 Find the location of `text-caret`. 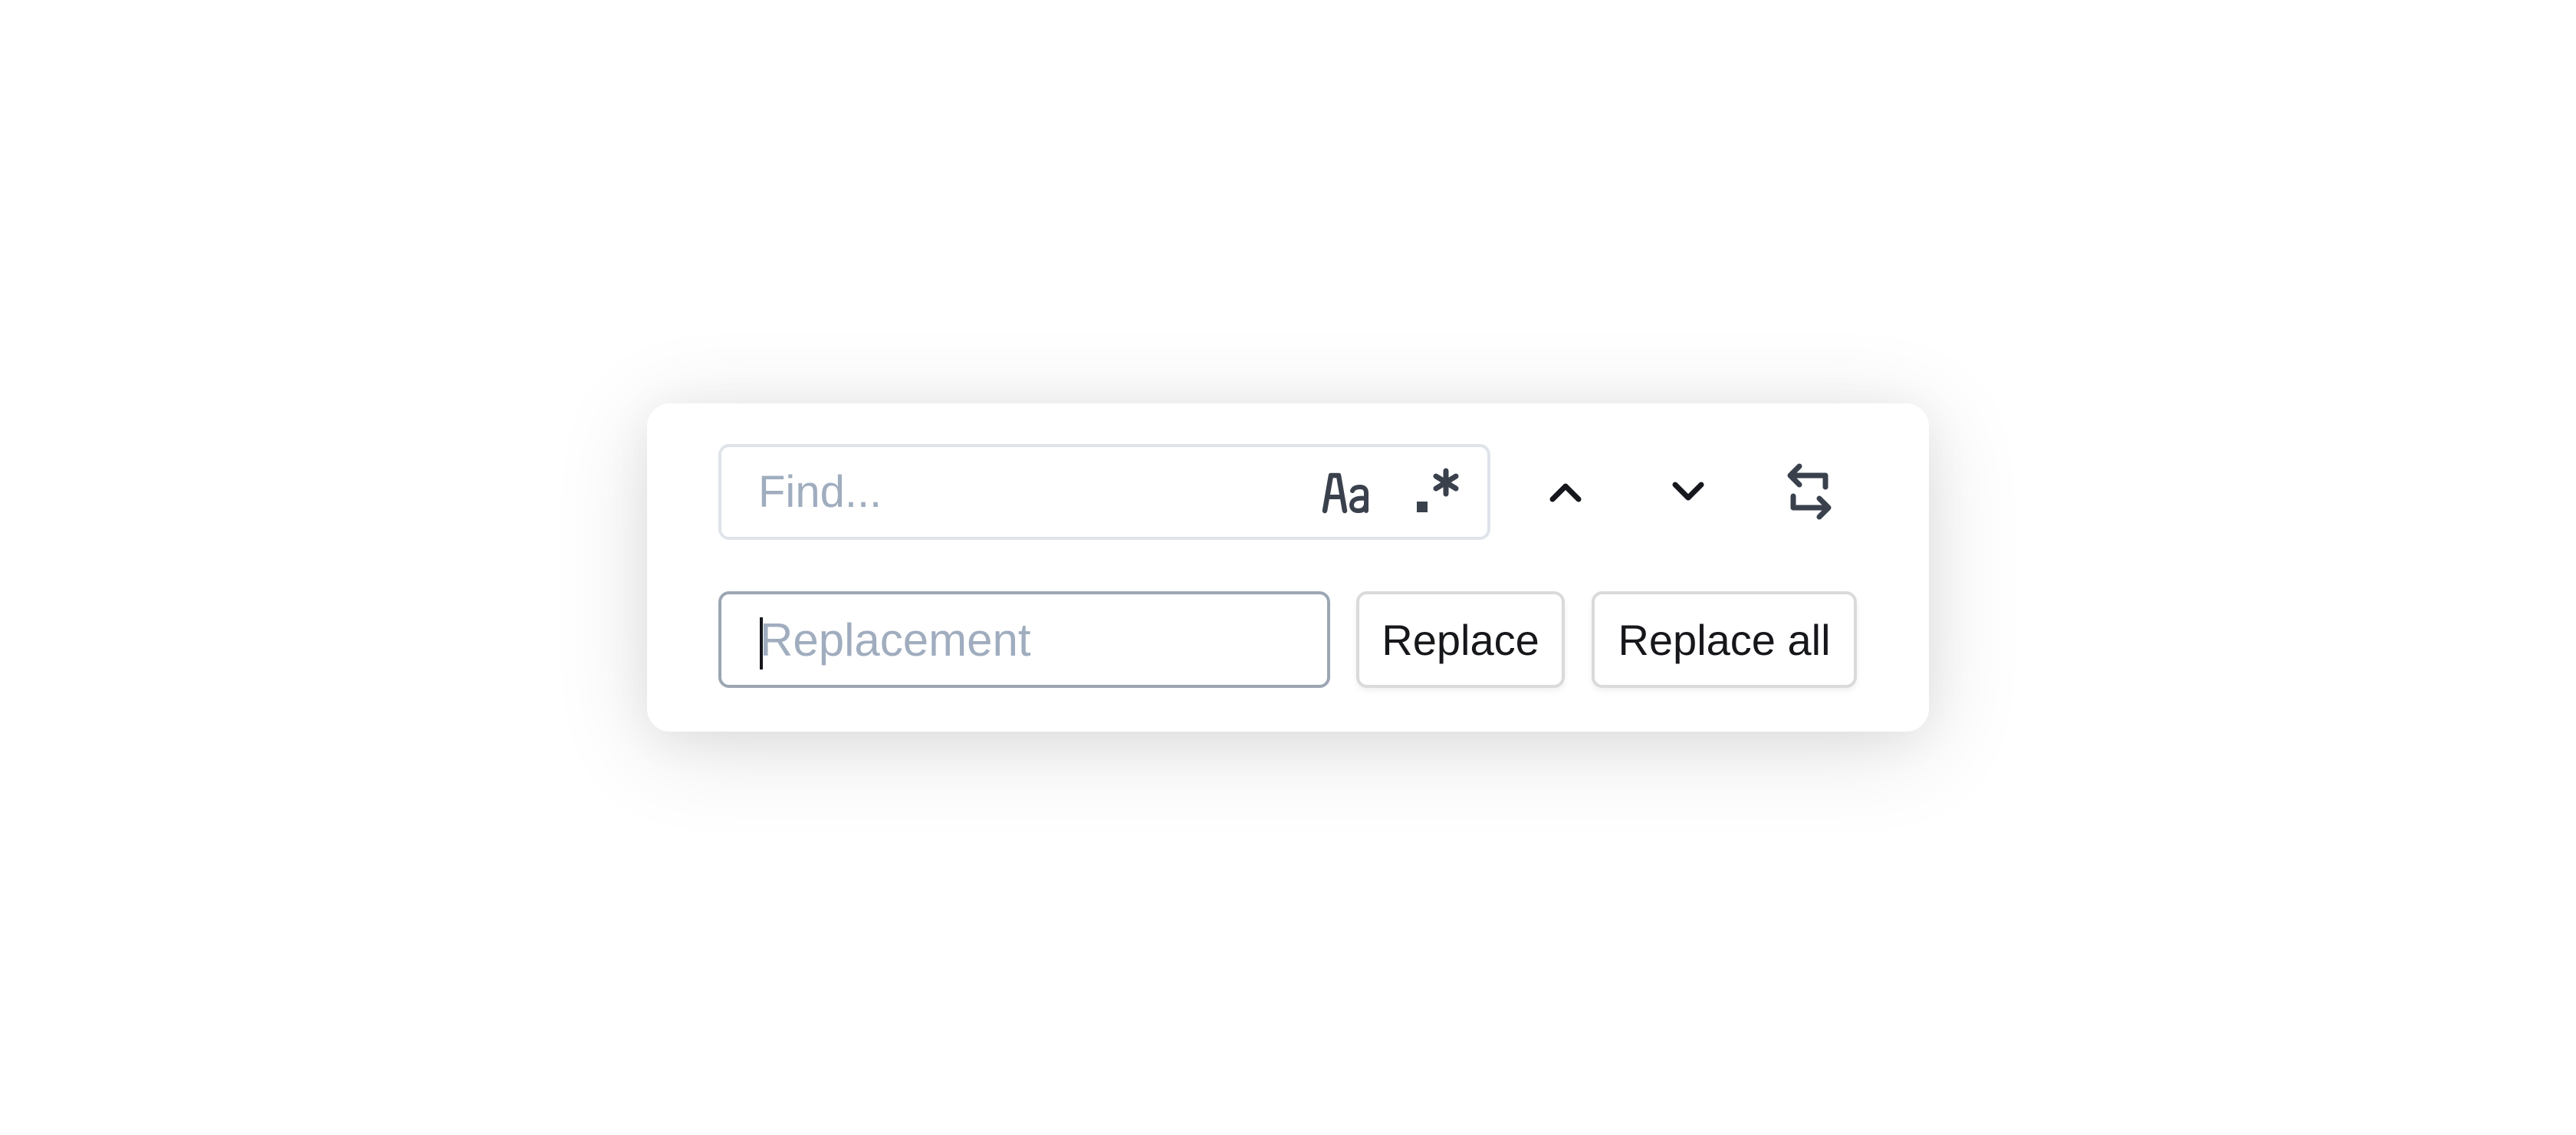

text-caret is located at coordinates (761, 643).